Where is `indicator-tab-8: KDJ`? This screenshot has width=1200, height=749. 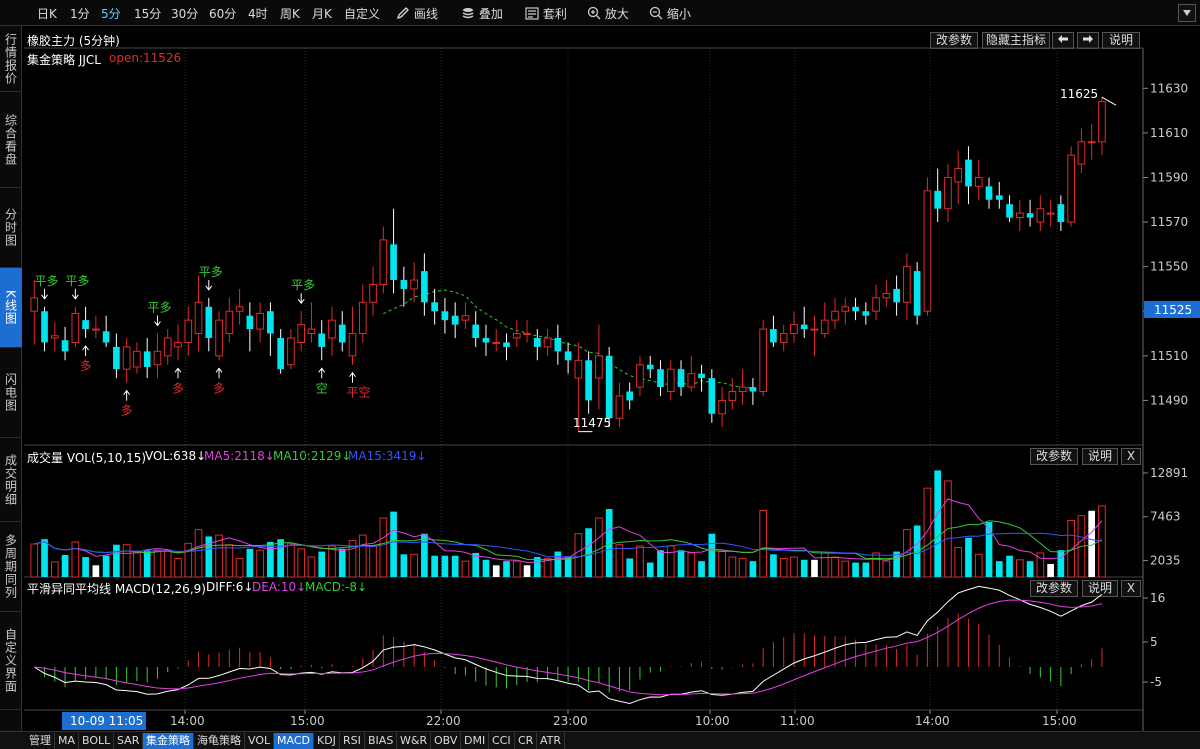 indicator-tab-8: KDJ is located at coordinates (327, 741).